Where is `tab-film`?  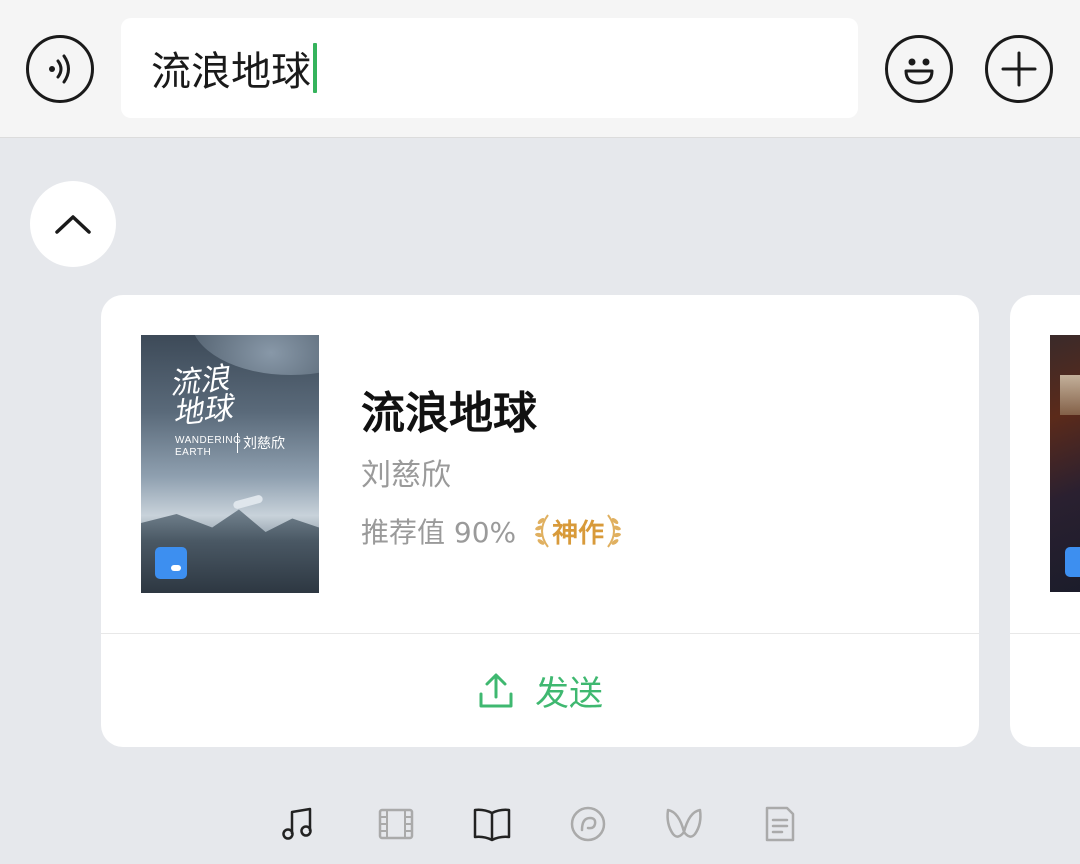
tab-film is located at coordinates (396, 824).